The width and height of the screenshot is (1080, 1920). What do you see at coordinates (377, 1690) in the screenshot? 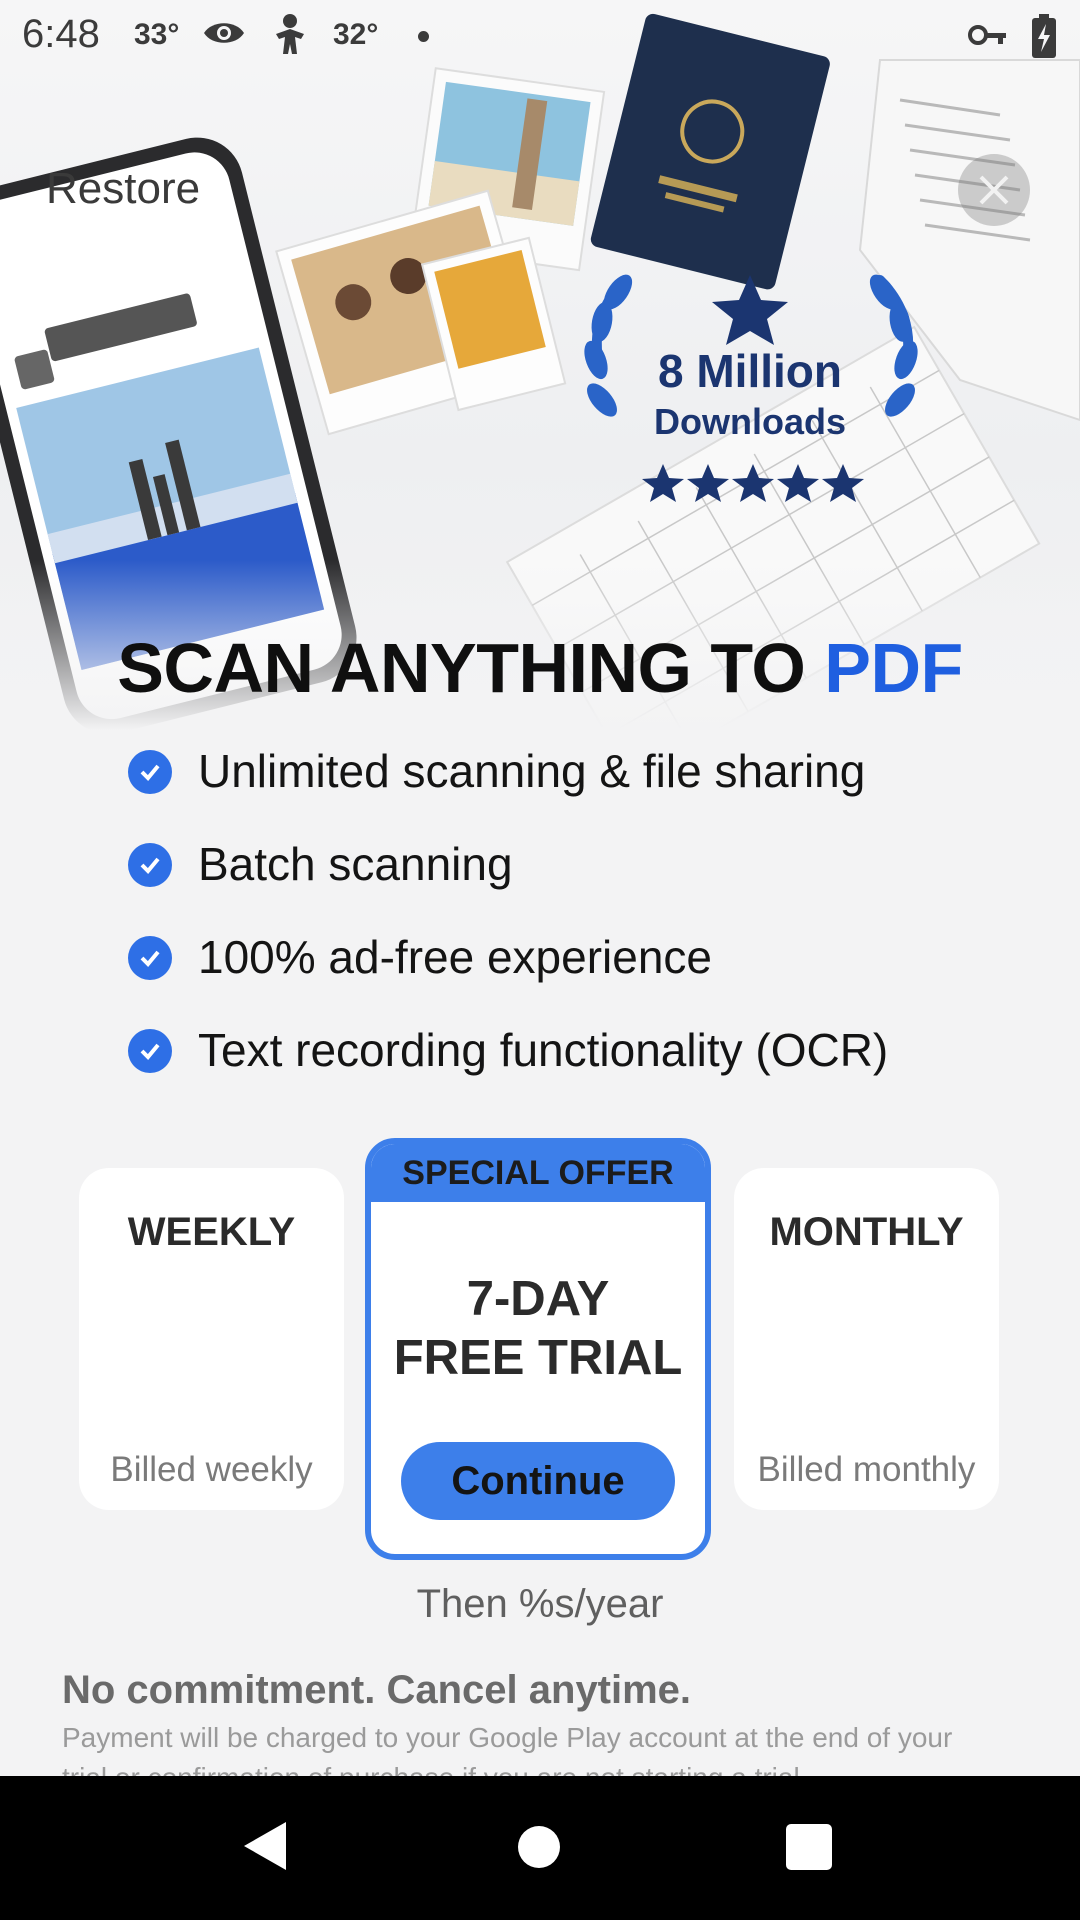
I see `no-commitment-text: No commitment. Cancel anytime.` at bounding box center [377, 1690].